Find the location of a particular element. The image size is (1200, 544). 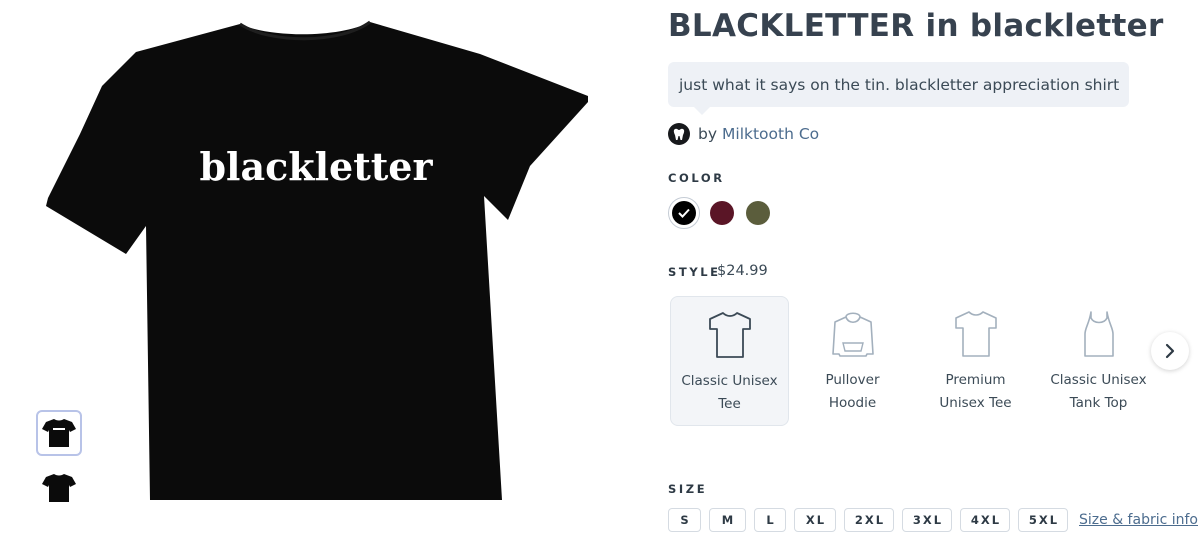

style-option-label: Premium Unisex Tee is located at coordinates (975, 391).